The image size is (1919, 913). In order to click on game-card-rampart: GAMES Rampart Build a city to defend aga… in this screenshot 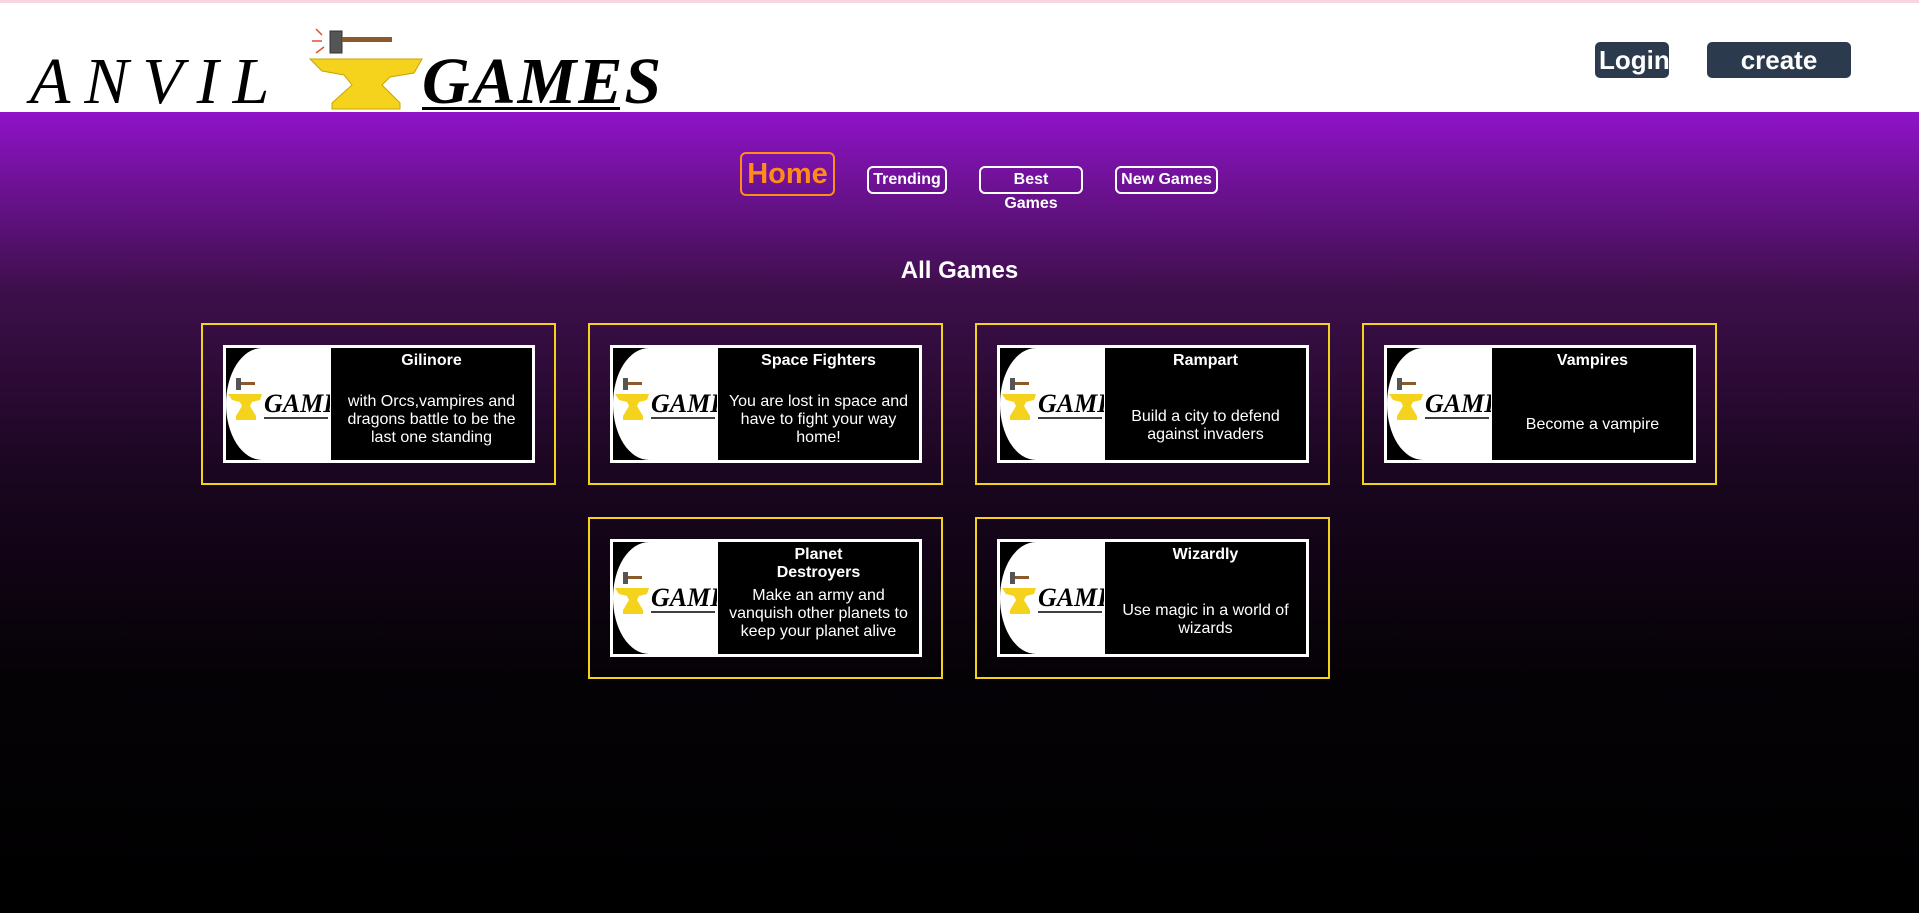, I will do `click(1152, 404)`.